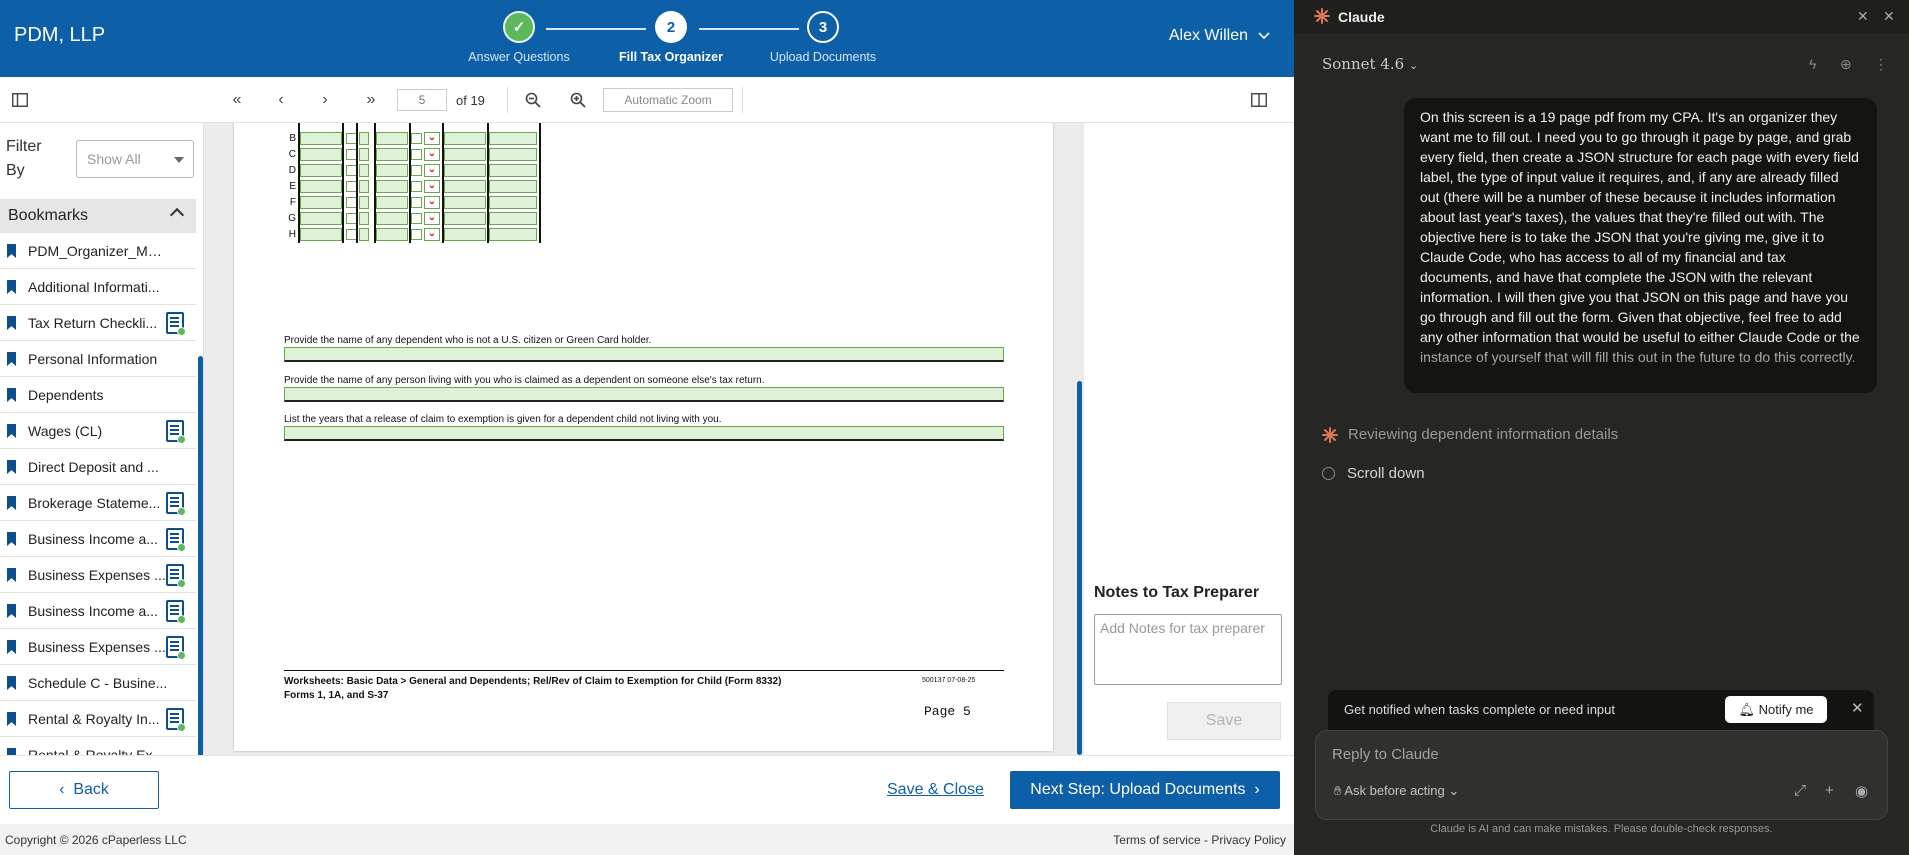 This screenshot has height=855, width=1909. What do you see at coordinates (1079, 568) in the screenshot?
I see `viewer-scrollbar` at bounding box center [1079, 568].